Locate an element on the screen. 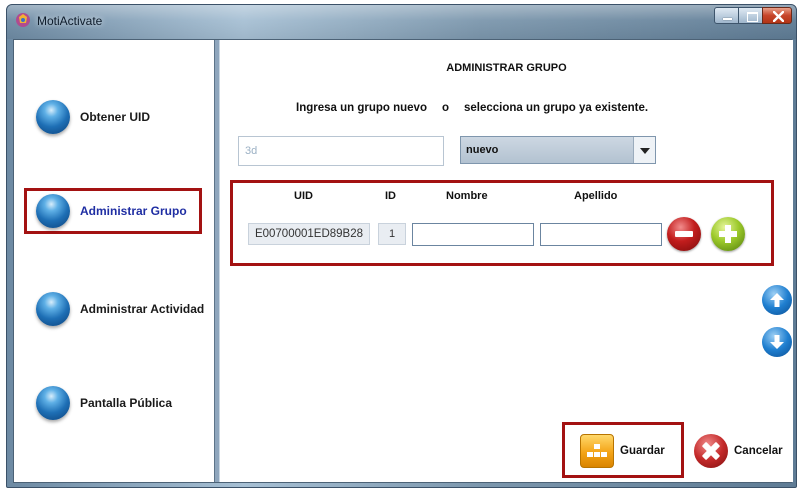 Image resolution: width=799 pixels, height=490 pixels. group-select-value: nuevo is located at coordinates (482, 150).